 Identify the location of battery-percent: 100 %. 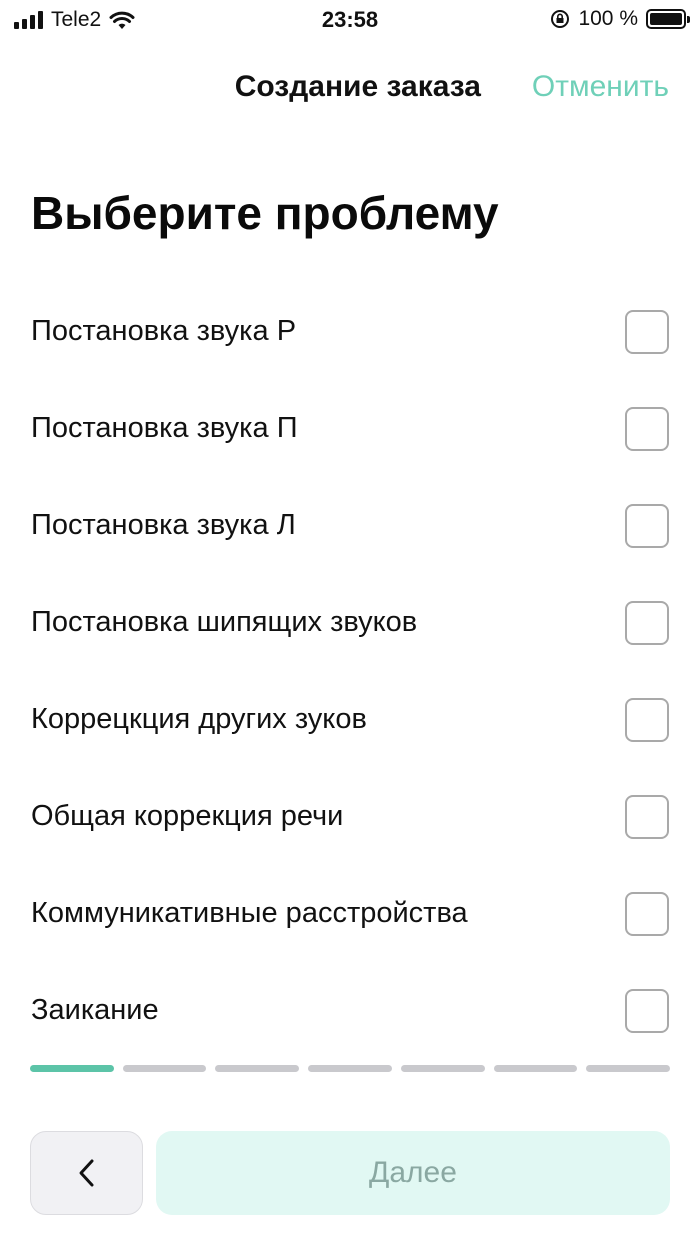
(608, 18).